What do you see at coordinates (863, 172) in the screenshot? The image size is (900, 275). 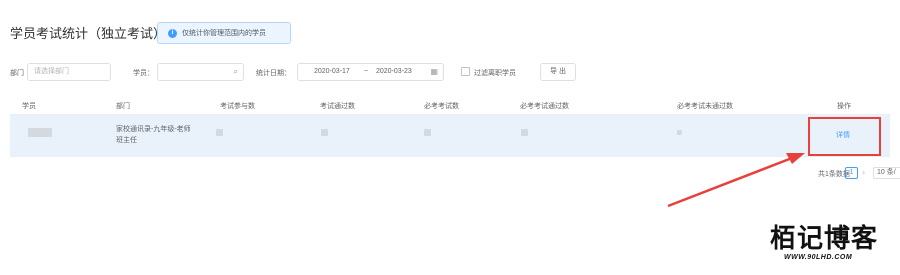 I see `next-page-icon: ›` at bounding box center [863, 172].